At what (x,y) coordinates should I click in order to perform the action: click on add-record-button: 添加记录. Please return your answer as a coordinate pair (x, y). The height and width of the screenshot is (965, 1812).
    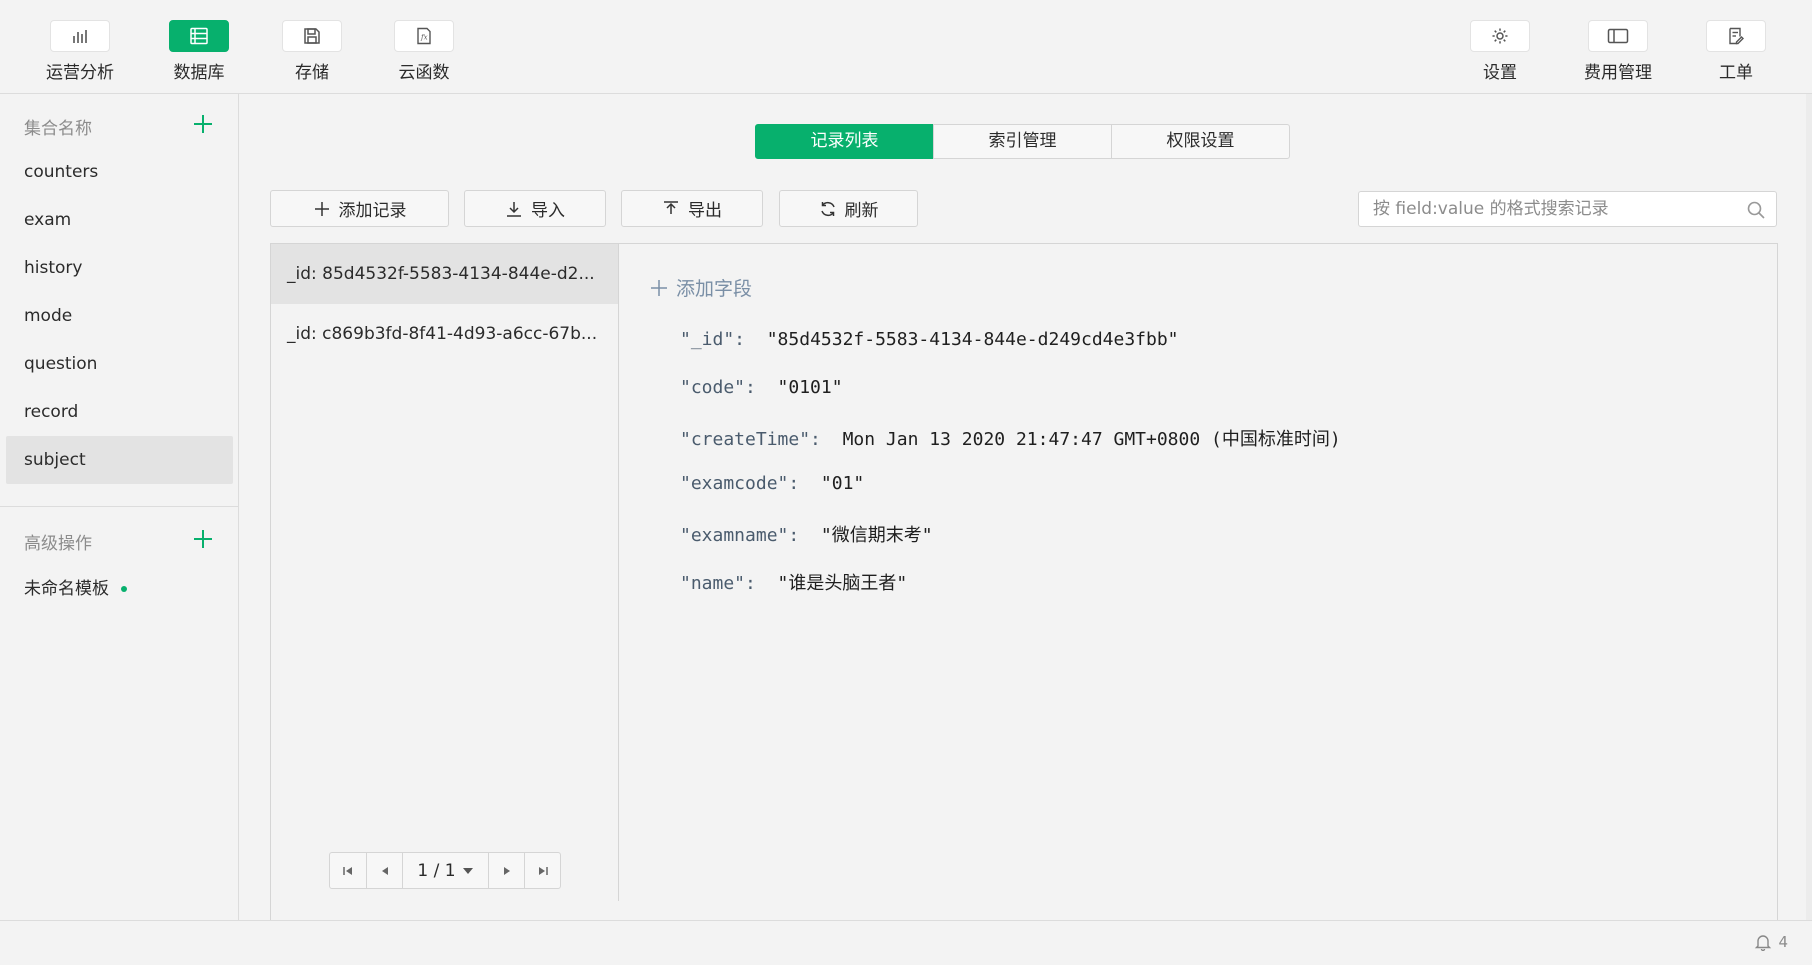
    Looking at the image, I should click on (359, 208).